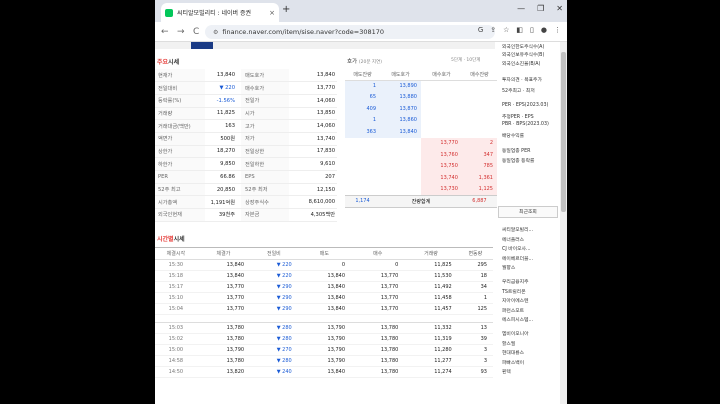  What do you see at coordinates (515, 333) in the screenshot?
I see `recent-stock-link: 엠비이오니아` at bounding box center [515, 333].